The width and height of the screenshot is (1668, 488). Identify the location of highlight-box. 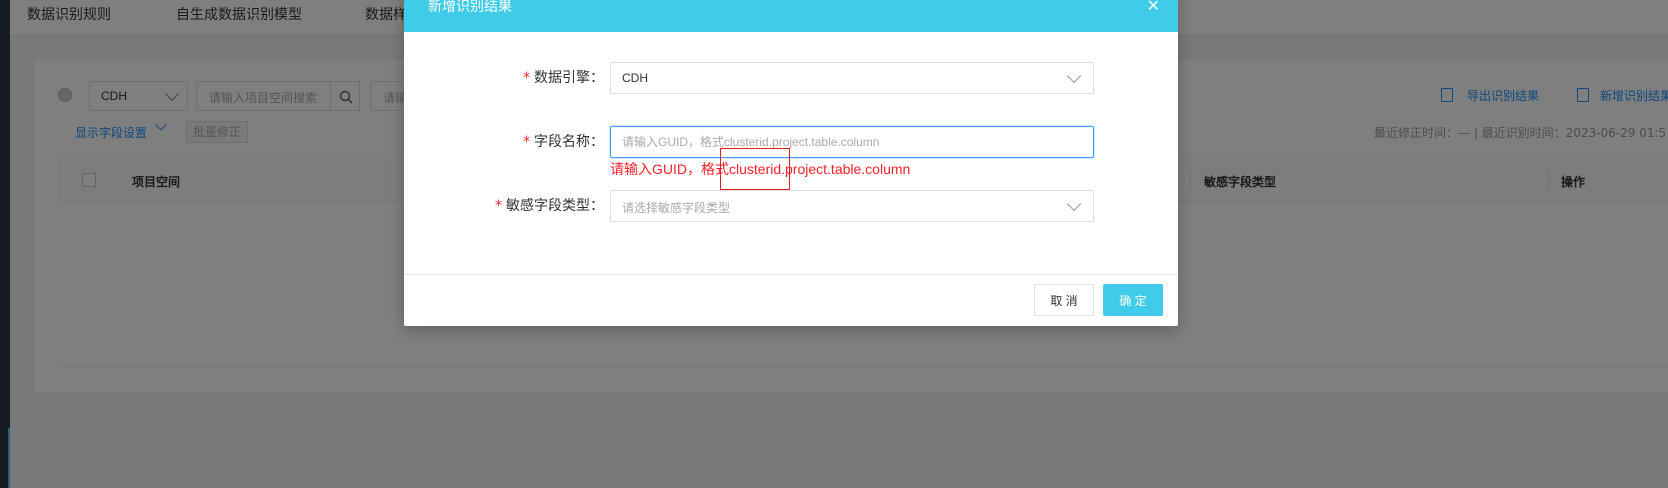
(755, 169).